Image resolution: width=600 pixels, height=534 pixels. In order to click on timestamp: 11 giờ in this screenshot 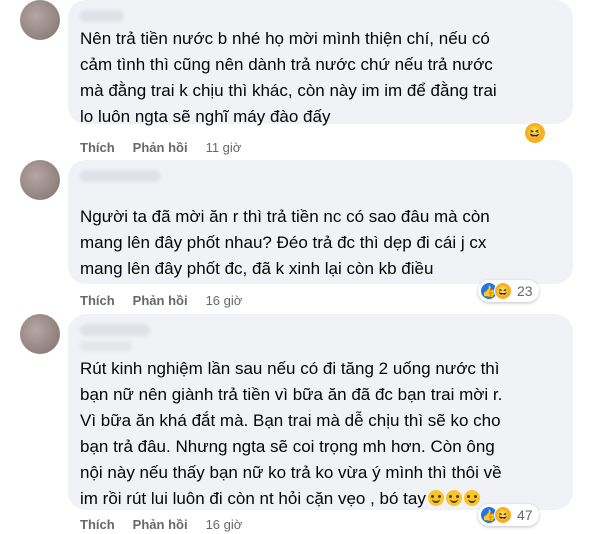, I will do `click(224, 147)`.